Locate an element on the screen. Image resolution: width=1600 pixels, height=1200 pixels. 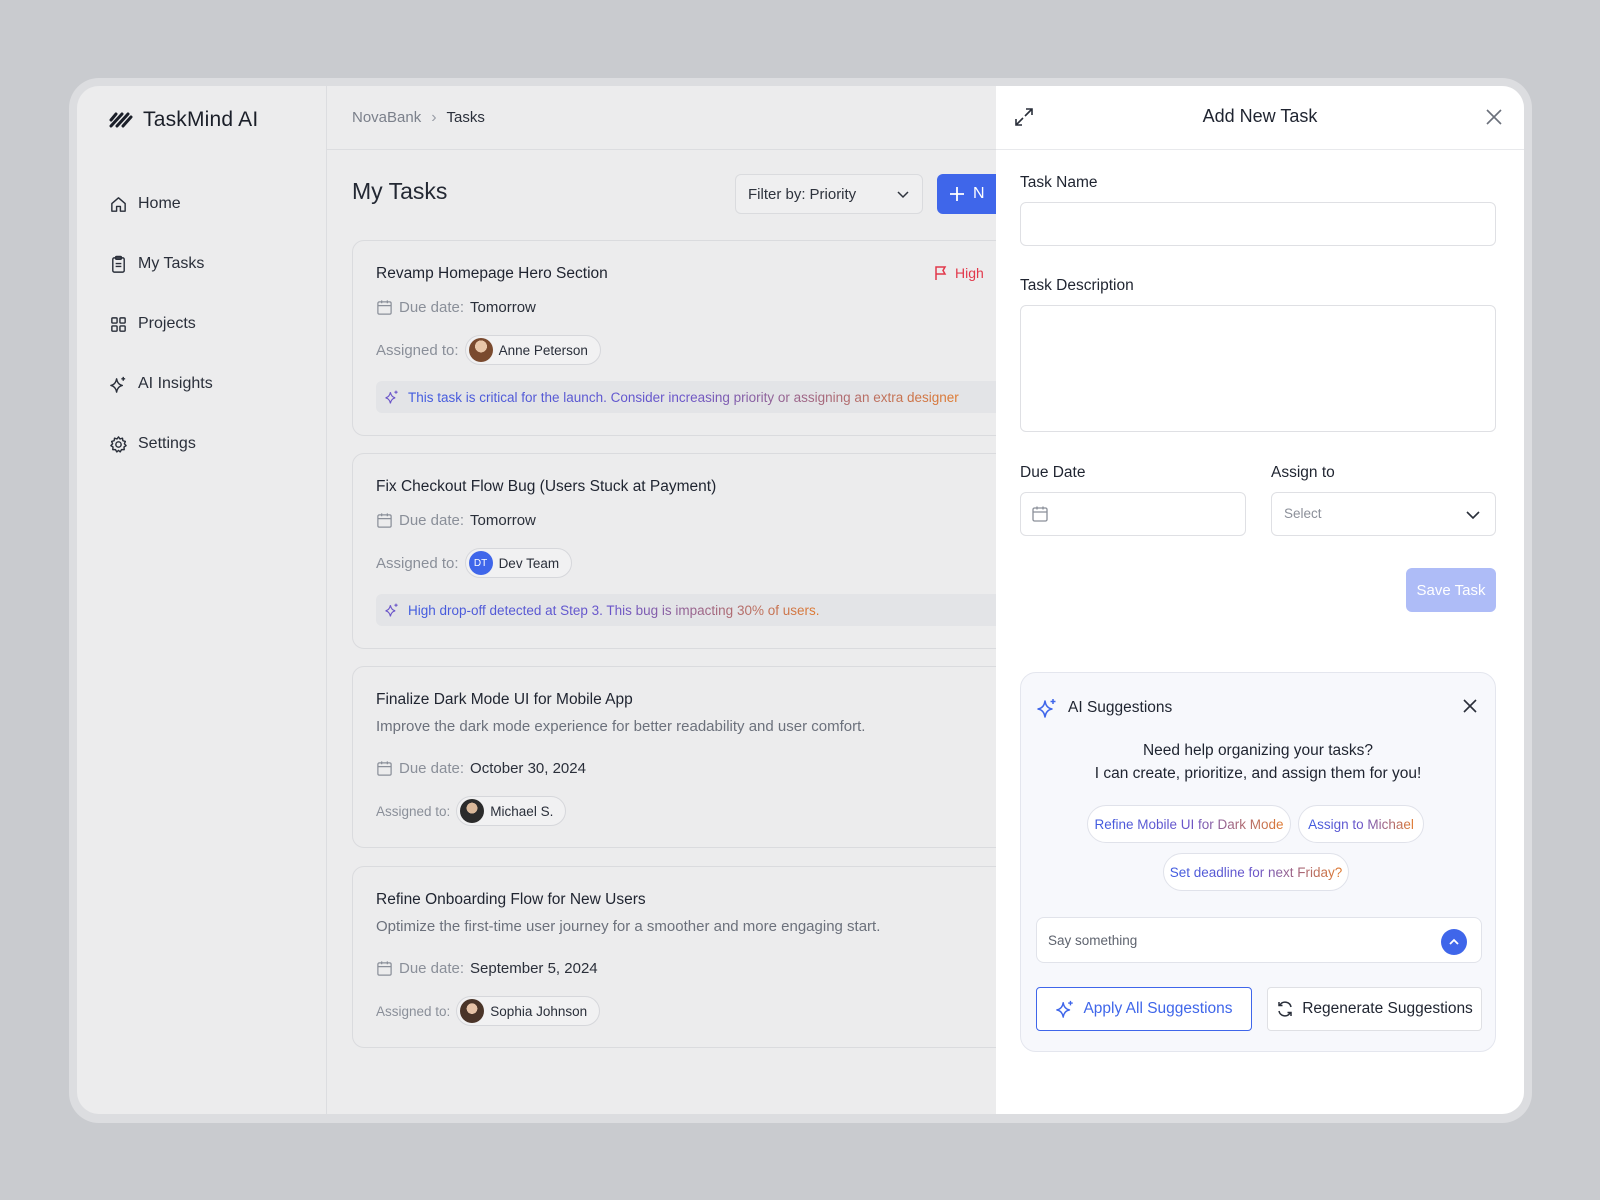
ai-suggestions-header: AI Suggestions is located at coordinates (1104, 708).